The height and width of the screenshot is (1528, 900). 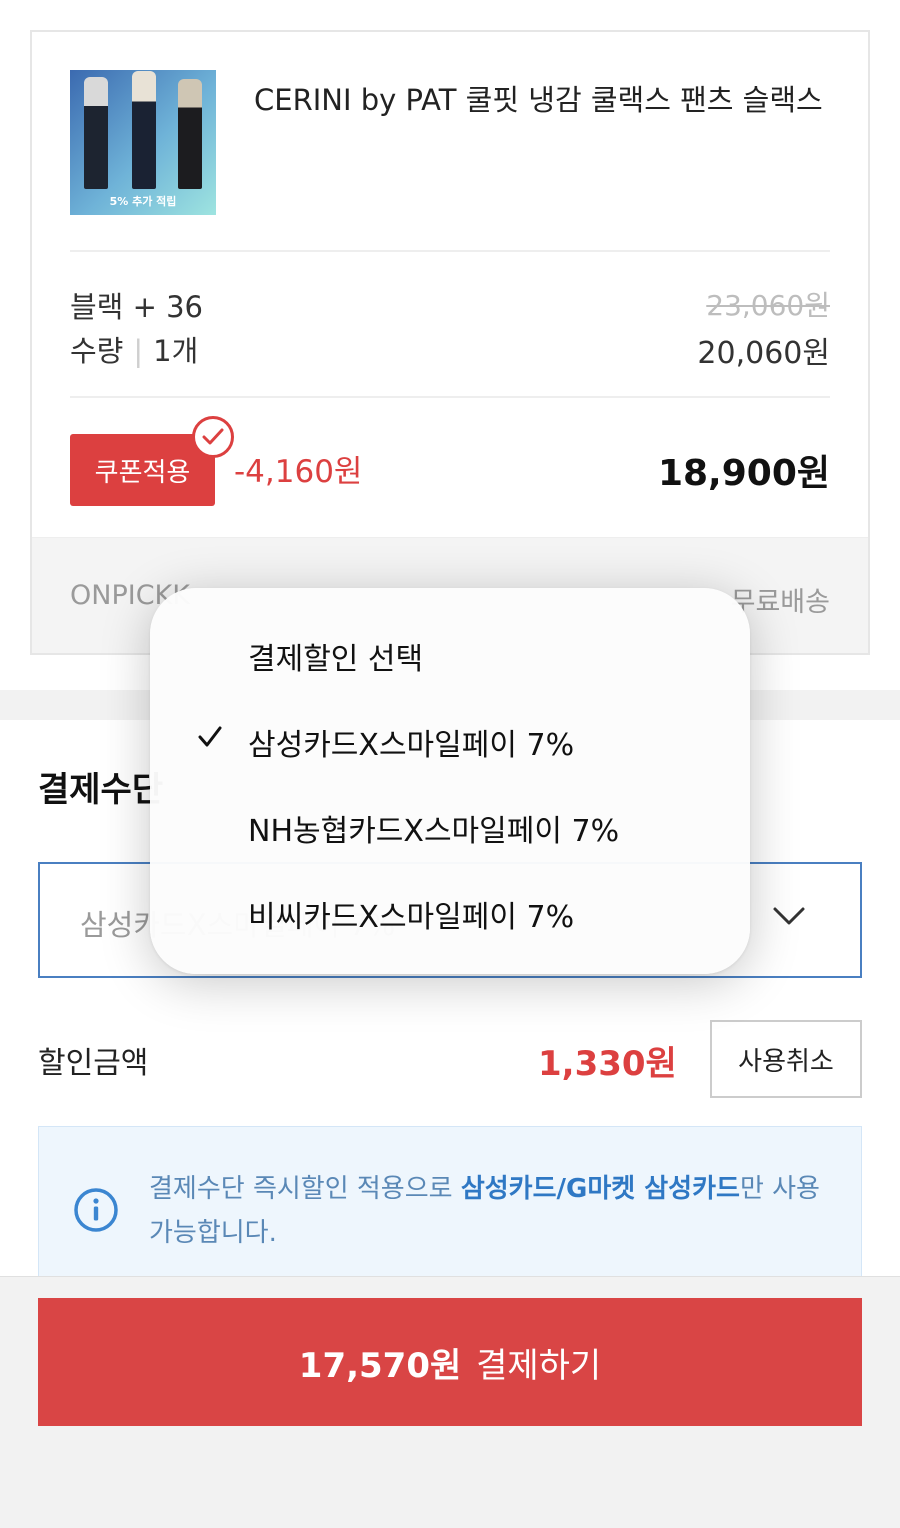 What do you see at coordinates (607, 1064) in the screenshot?
I see `discount-amount-value: 1,330원` at bounding box center [607, 1064].